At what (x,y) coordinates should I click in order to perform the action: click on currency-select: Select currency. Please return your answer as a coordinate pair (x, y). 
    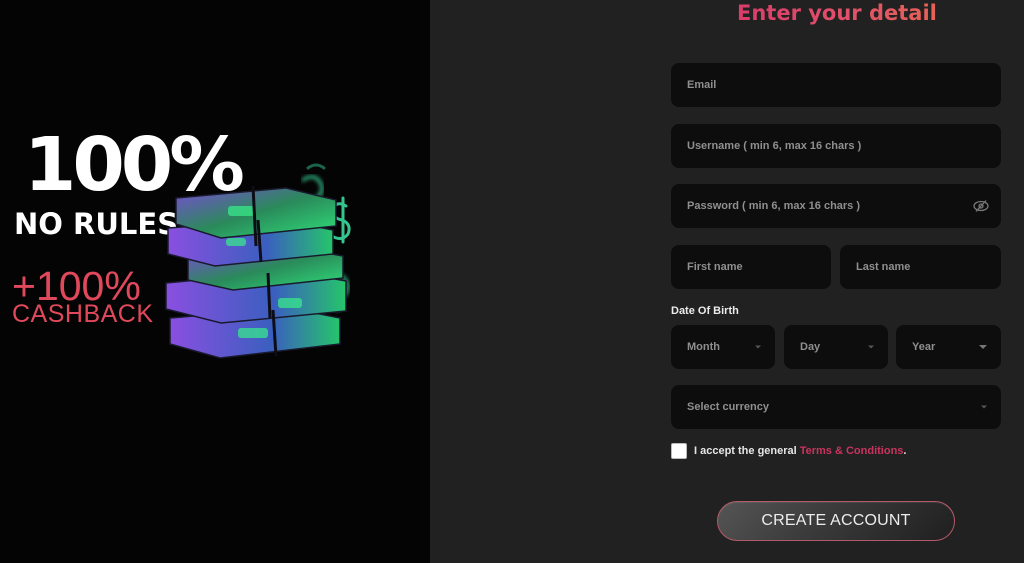
    Looking at the image, I should click on (836, 407).